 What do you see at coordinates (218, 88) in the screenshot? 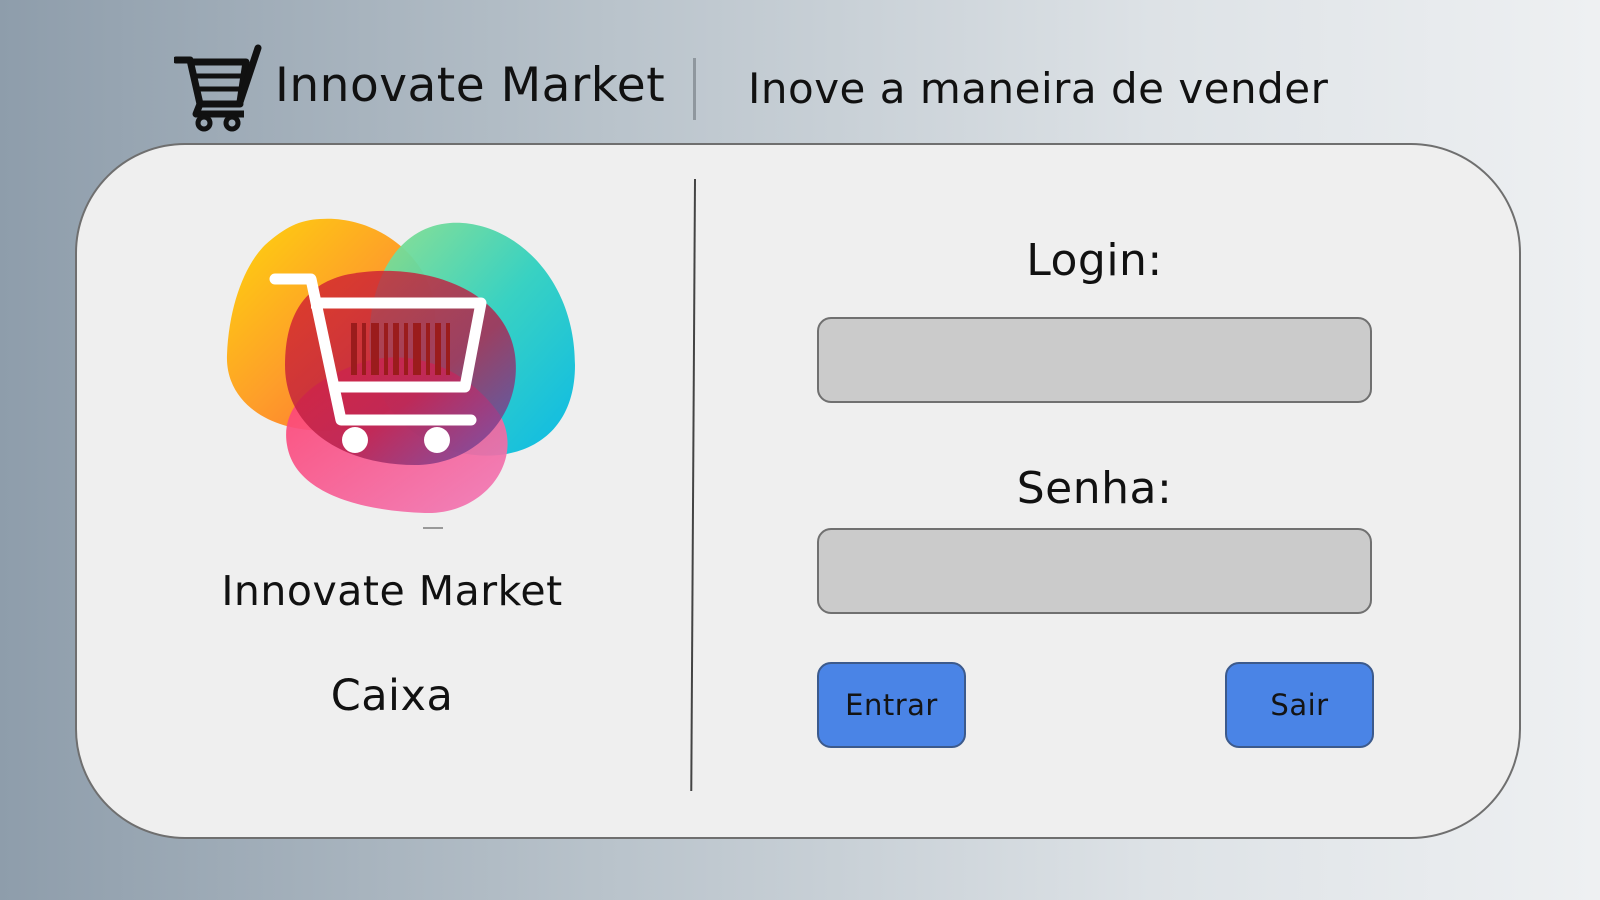
I see `shopping-cart-icon` at bounding box center [218, 88].